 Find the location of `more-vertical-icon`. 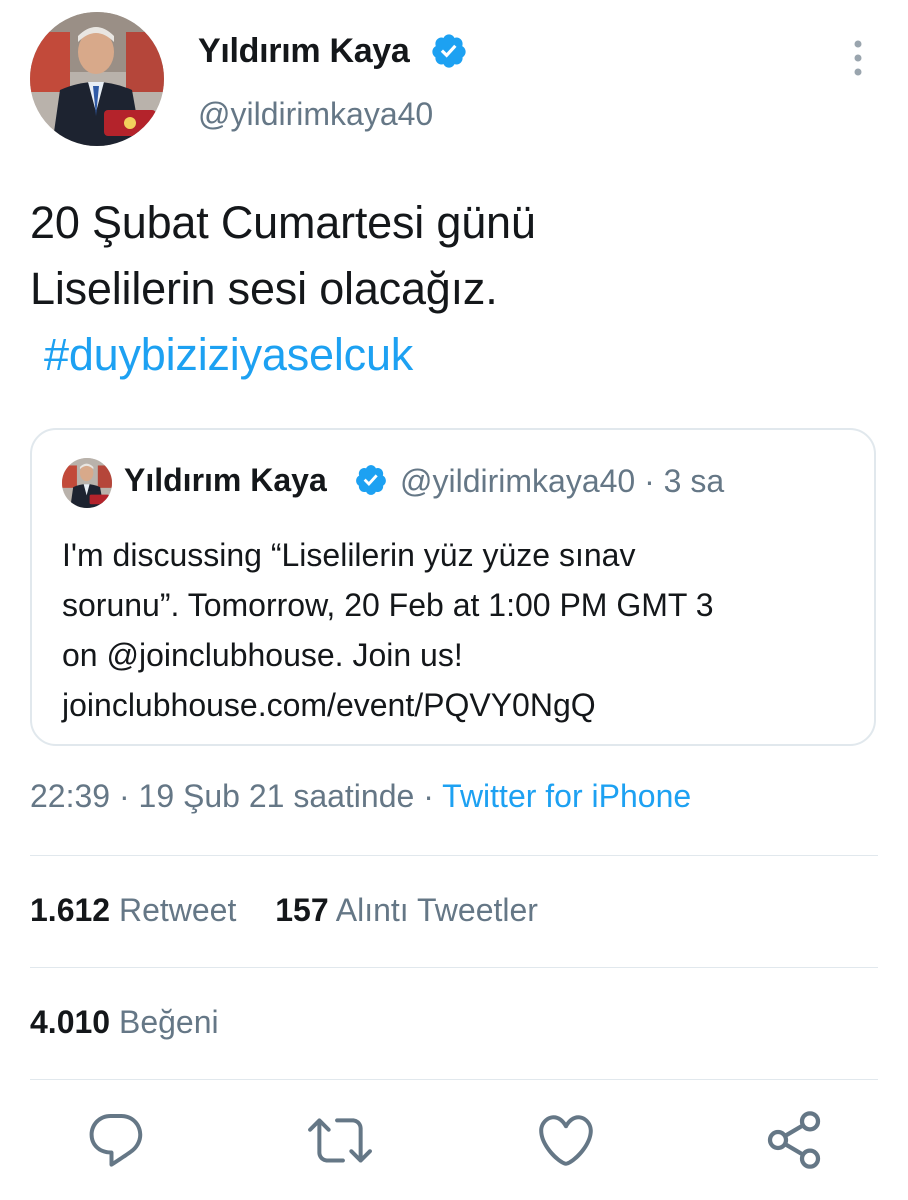

more-vertical-icon is located at coordinates (858, 60).